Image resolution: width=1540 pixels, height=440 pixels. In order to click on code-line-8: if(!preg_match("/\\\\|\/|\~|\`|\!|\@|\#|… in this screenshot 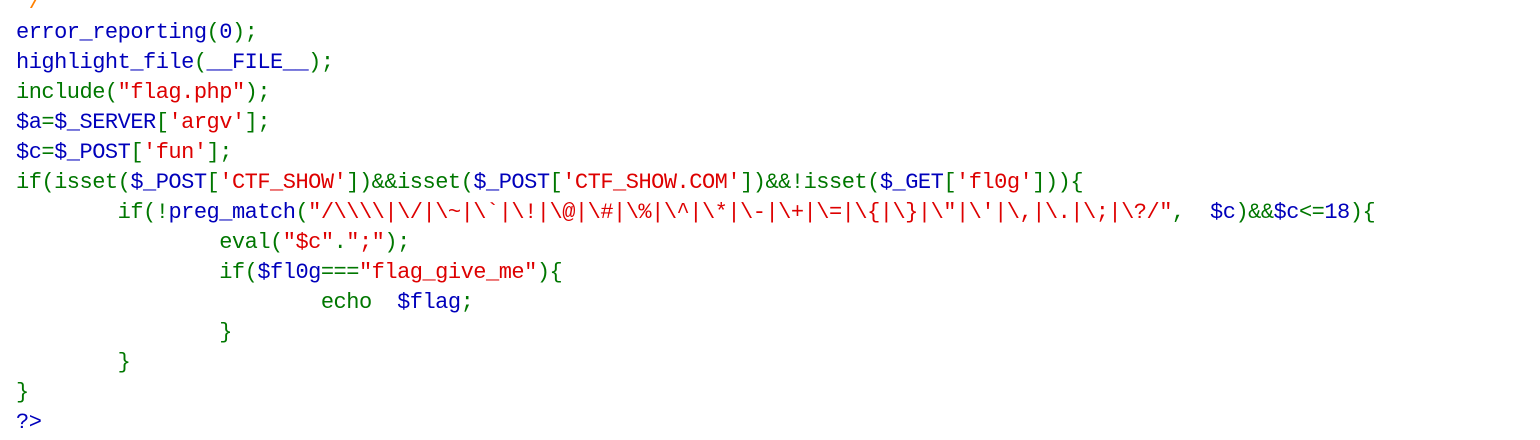, I will do `click(696, 213)`.